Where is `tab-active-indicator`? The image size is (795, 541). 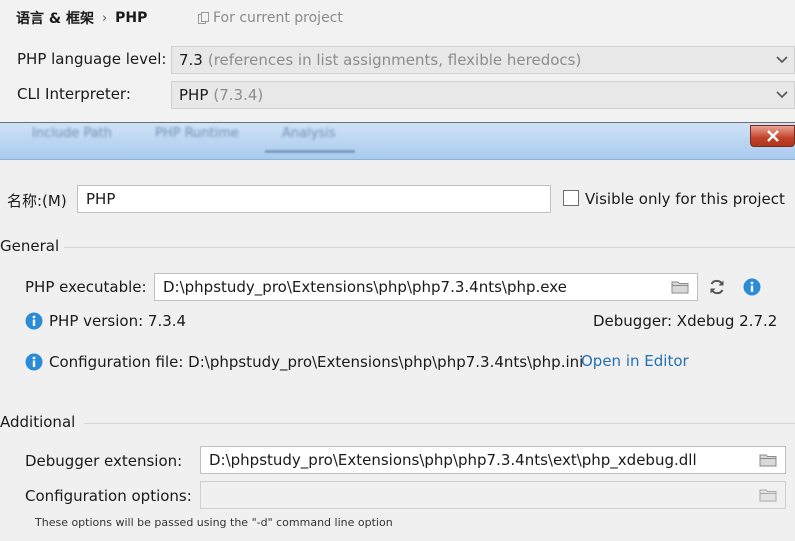
tab-active-indicator is located at coordinates (310, 151).